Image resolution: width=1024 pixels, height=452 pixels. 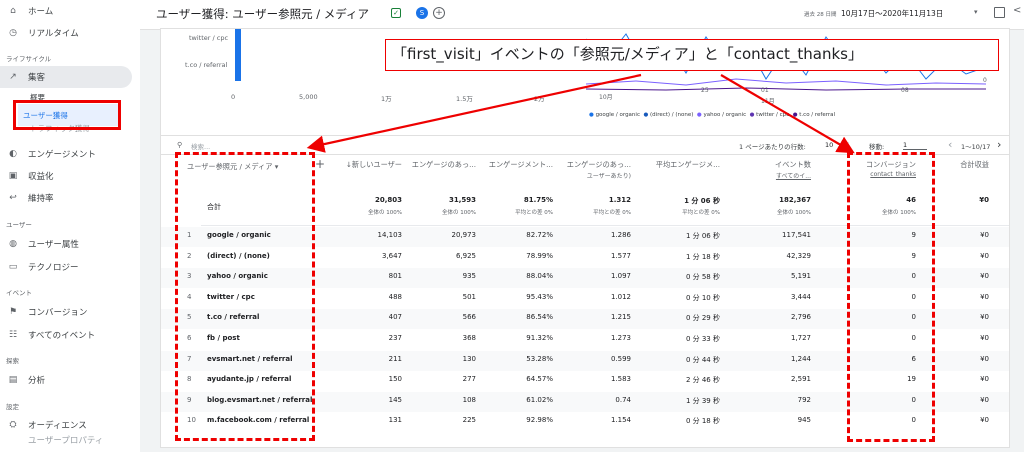 I want to click on sidebar-item-user-attributes: ◍ ユーザー属性, so click(x=39, y=244).